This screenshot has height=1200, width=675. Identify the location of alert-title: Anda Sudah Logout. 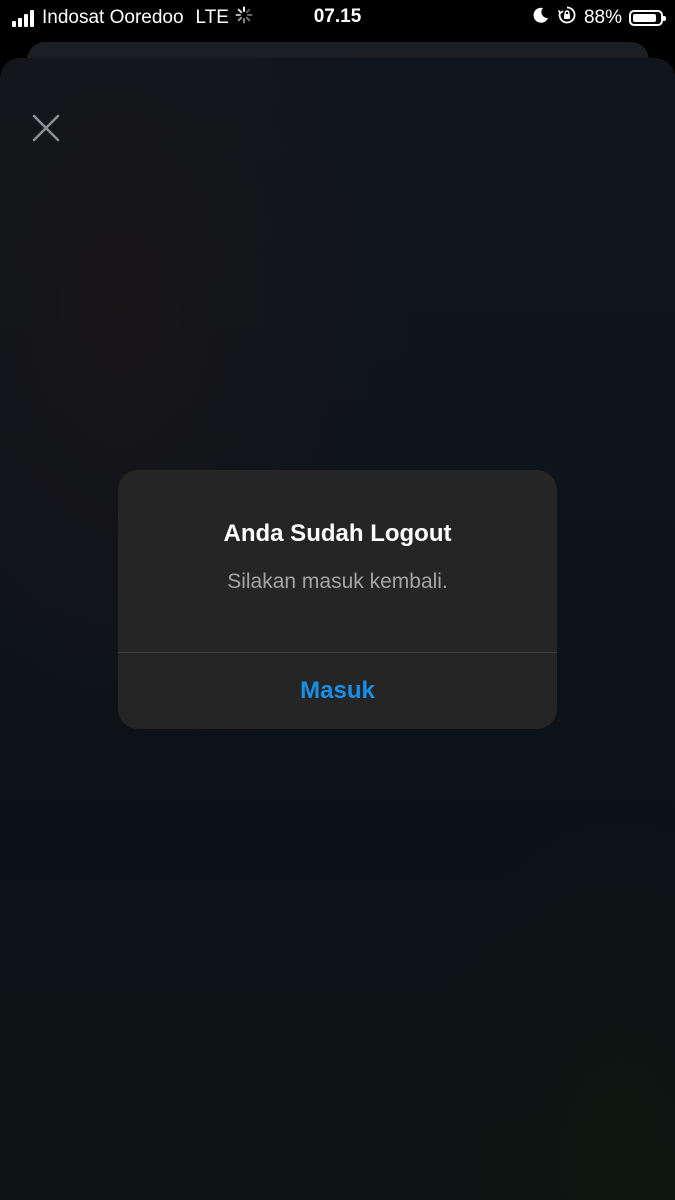
(337, 533).